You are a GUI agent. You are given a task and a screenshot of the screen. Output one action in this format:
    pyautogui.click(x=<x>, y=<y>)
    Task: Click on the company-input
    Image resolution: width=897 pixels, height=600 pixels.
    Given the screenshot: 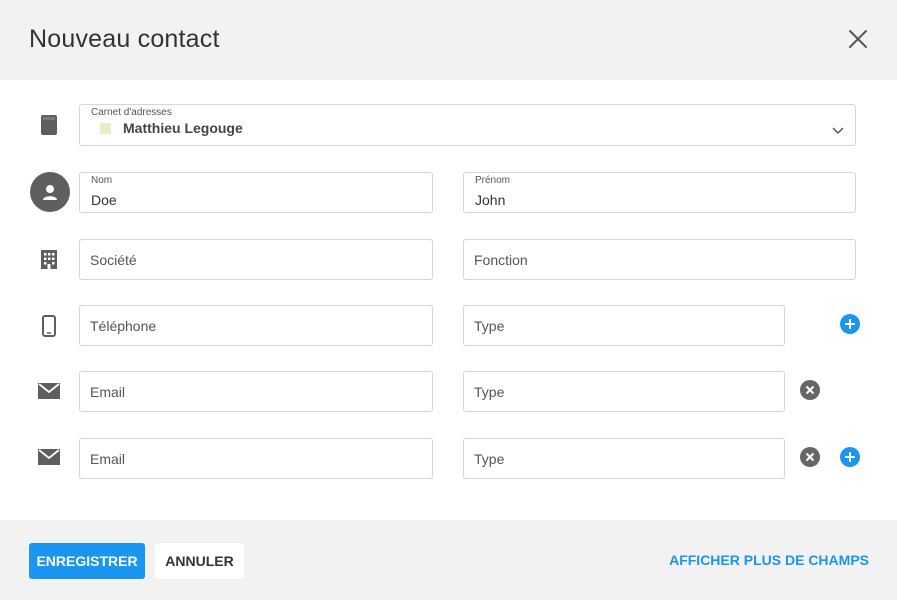 What is the action you would take?
    pyautogui.click(x=256, y=259)
    